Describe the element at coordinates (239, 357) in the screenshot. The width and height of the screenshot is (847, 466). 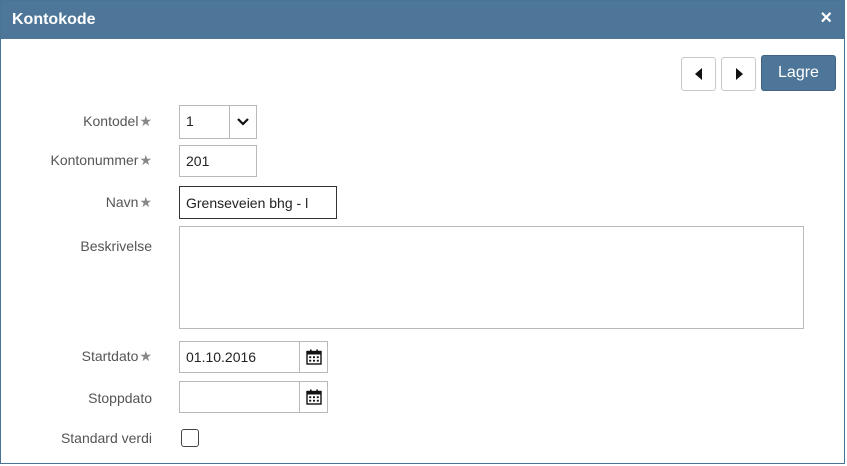
I see `startdato-input` at that location.